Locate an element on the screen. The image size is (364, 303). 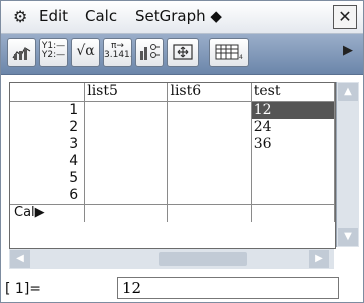
cell-position-label: [ 1]= is located at coordinates (23, 289).